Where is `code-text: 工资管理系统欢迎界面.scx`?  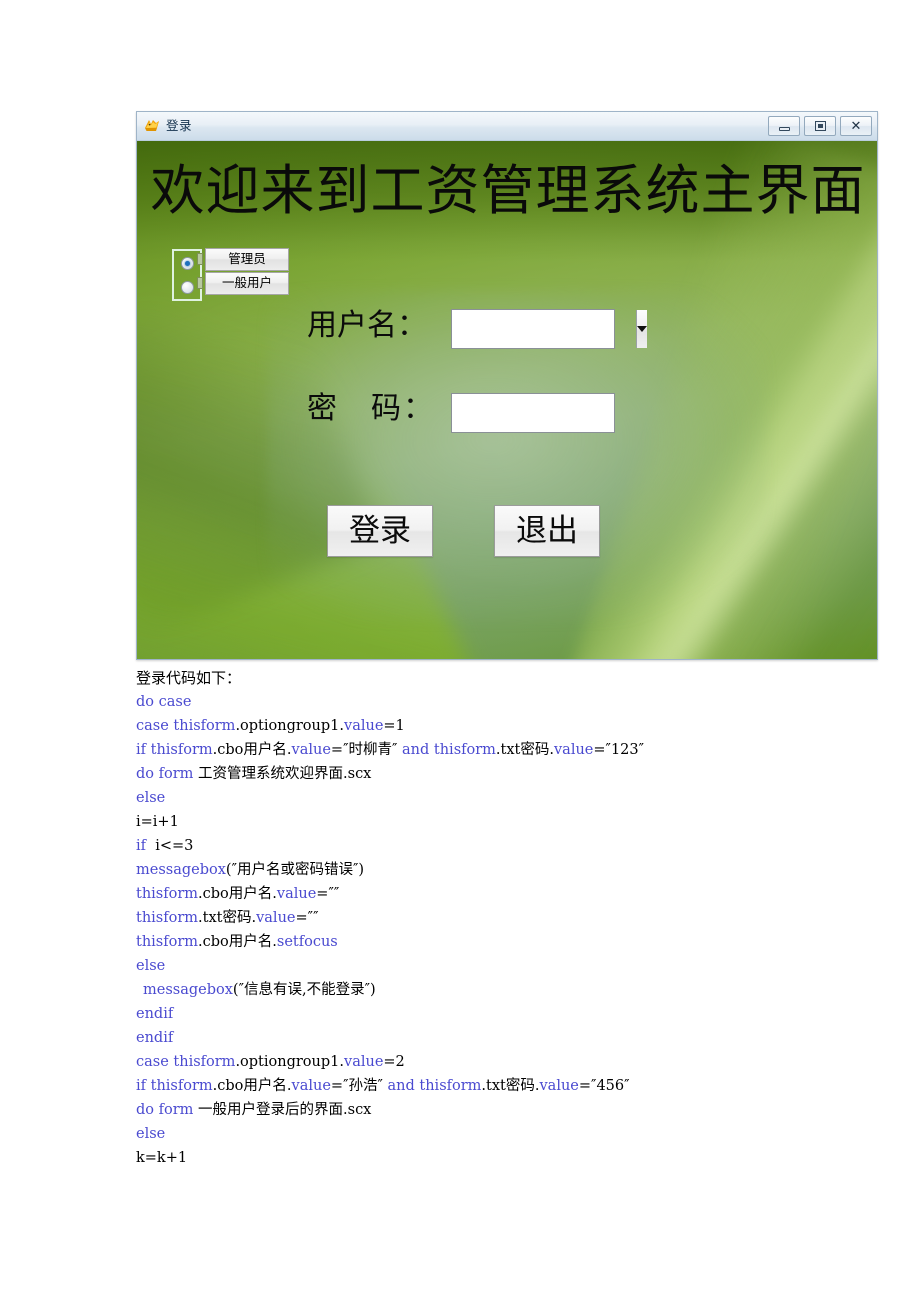 code-text: 工资管理系统欢迎界面.scx is located at coordinates (285, 774).